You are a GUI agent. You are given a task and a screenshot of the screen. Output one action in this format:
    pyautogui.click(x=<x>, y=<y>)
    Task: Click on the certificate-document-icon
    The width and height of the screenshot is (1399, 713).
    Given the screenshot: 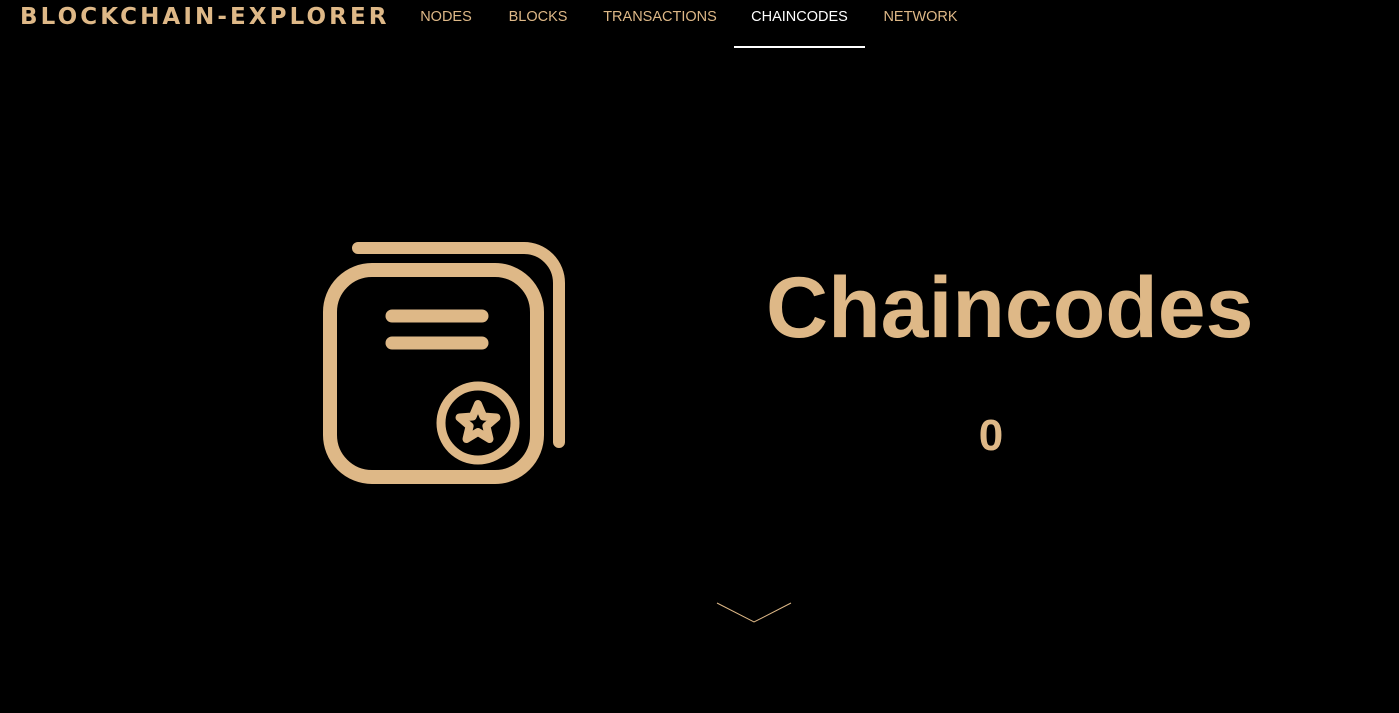 What is the action you would take?
    pyautogui.click(x=445, y=363)
    